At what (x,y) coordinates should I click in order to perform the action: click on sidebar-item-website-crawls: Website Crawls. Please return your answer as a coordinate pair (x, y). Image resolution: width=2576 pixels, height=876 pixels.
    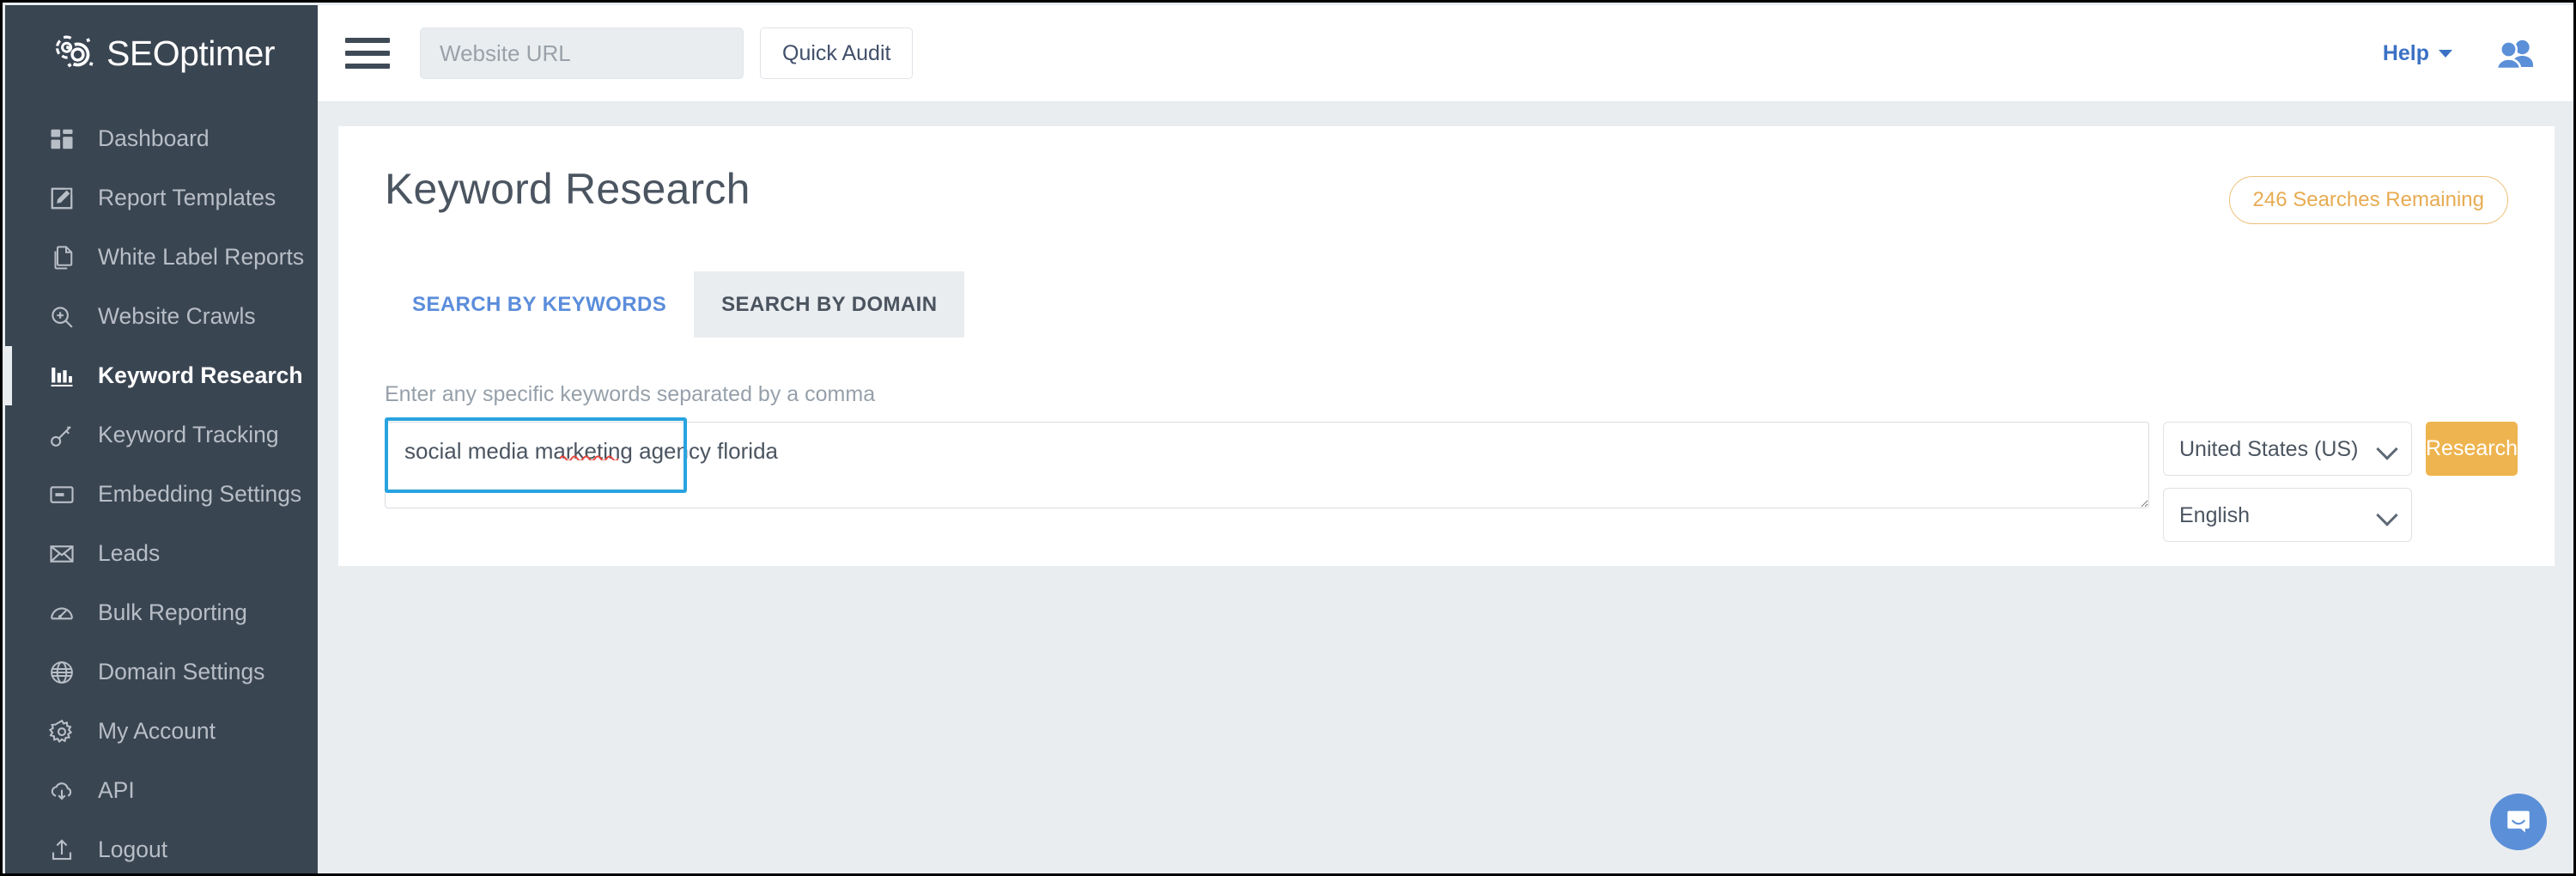
    Looking at the image, I should click on (161, 316).